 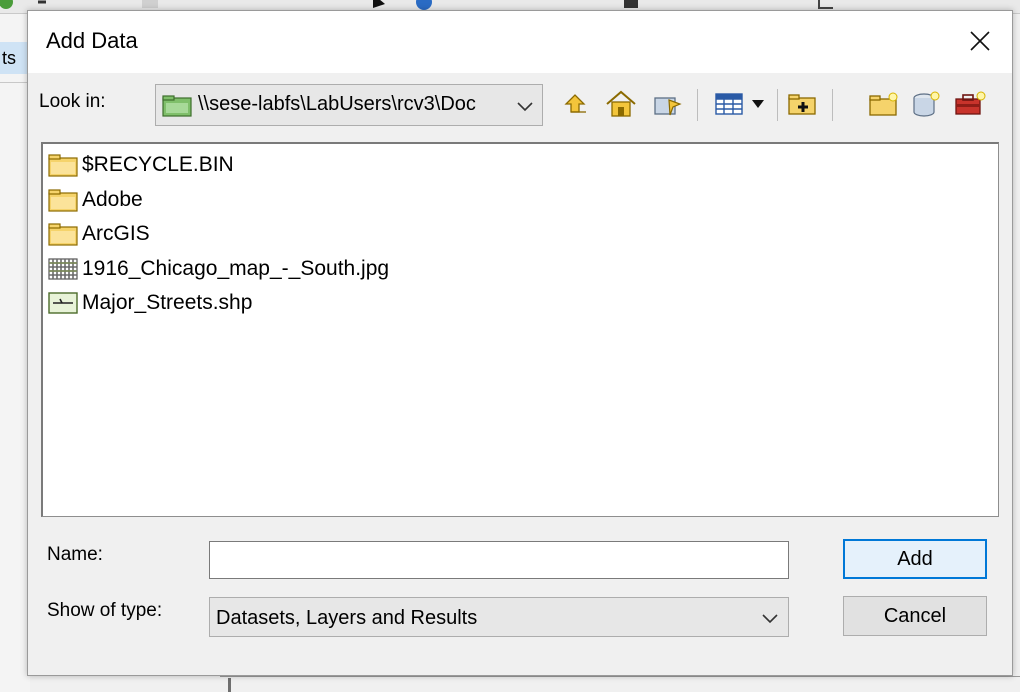 What do you see at coordinates (177, 106) in the screenshot?
I see `network-folder-icon` at bounding box center [177, 106].